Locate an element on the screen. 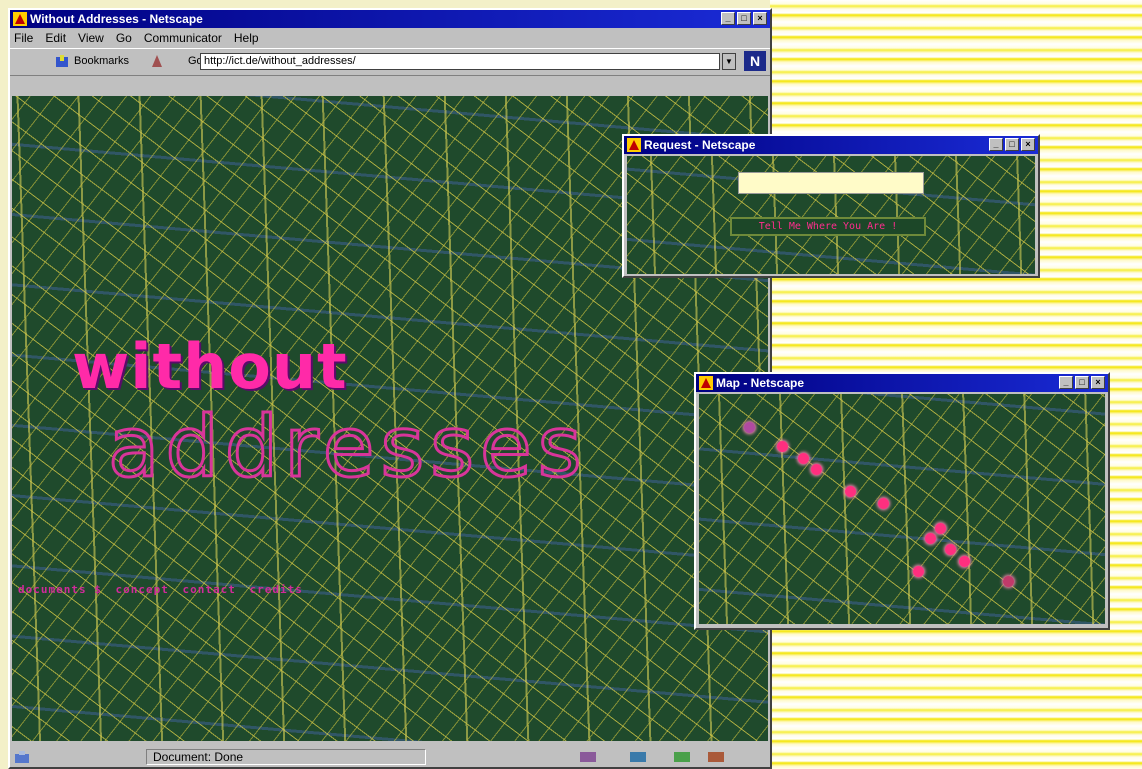 This screenshot has width=1142, height=769. map-view is located at coordinates (902, 509).